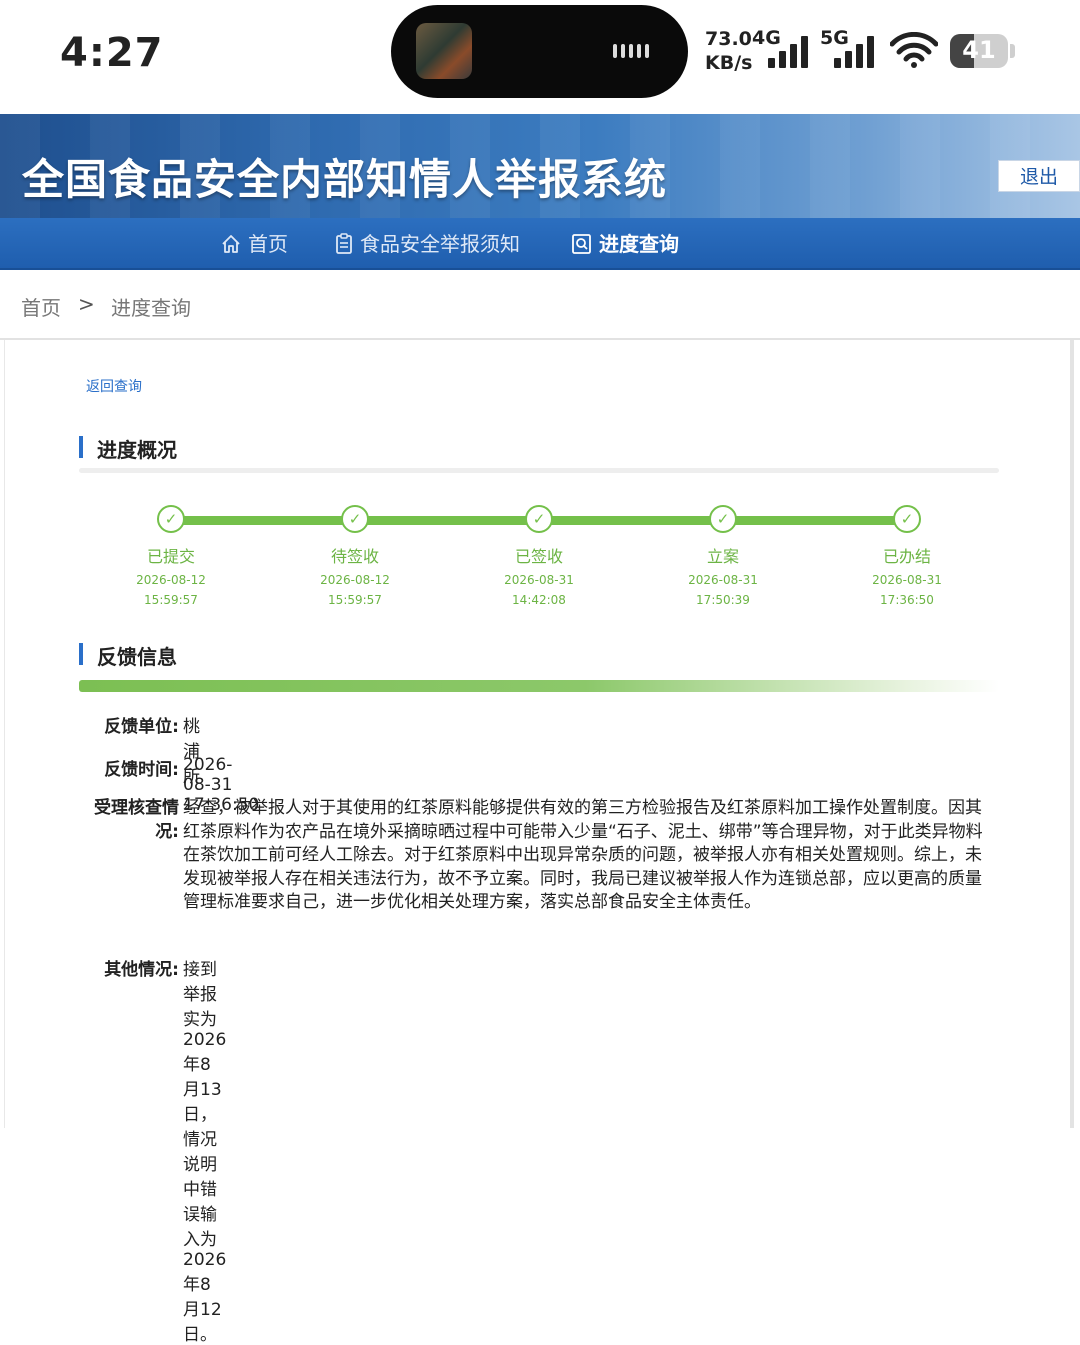  I want to click on breadcrumb: 首页 > 进度查询, so click(540, 305).